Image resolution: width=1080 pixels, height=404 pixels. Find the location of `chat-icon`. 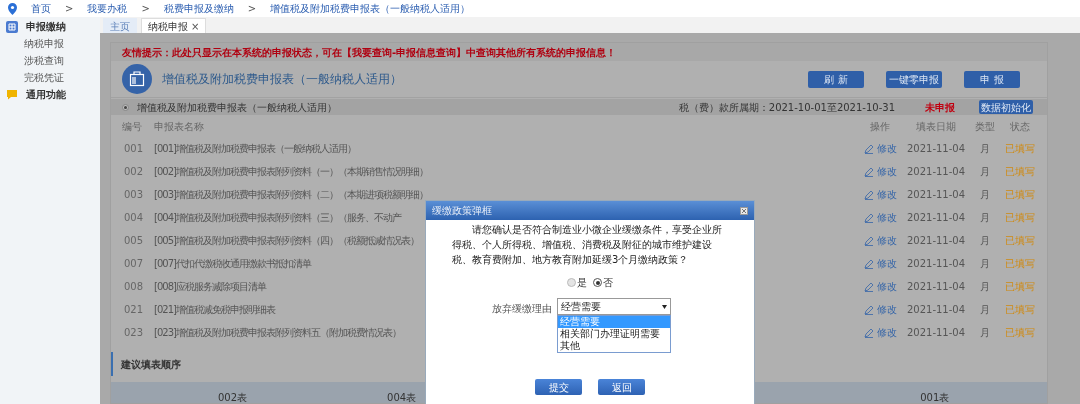

chat-icon is located at coordinates (12, 94).